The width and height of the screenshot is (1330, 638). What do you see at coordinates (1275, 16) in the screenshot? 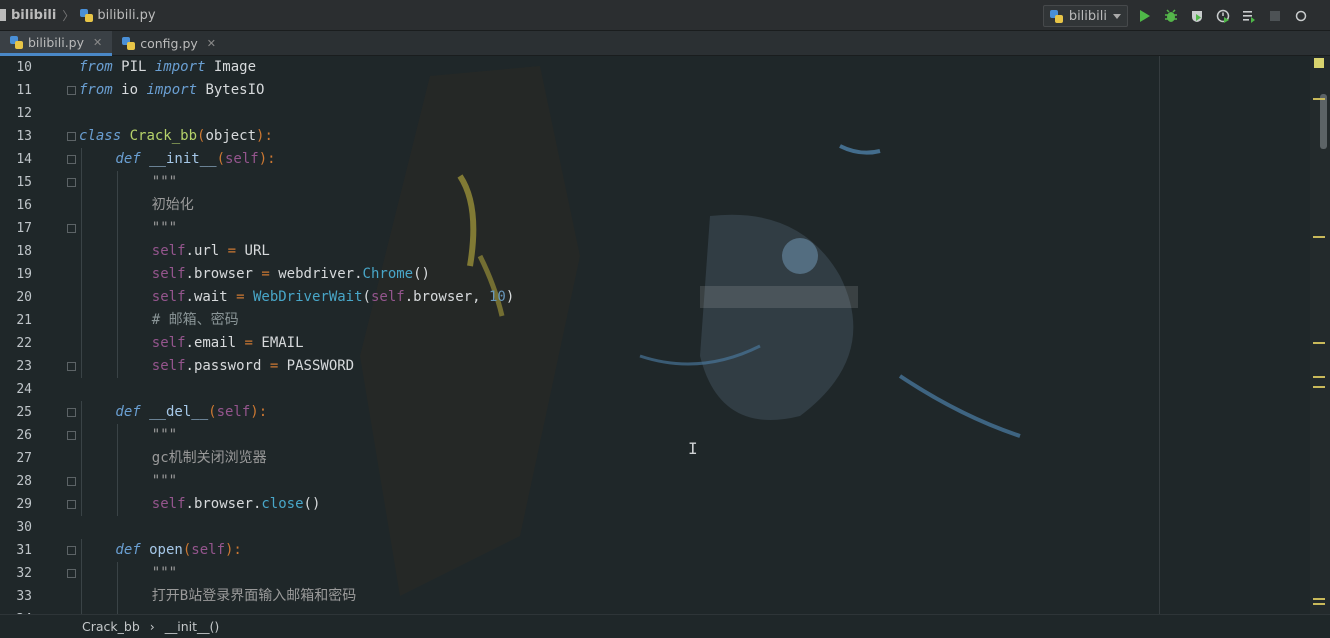
I see `stop-button` at bounding box center [1275, 16].